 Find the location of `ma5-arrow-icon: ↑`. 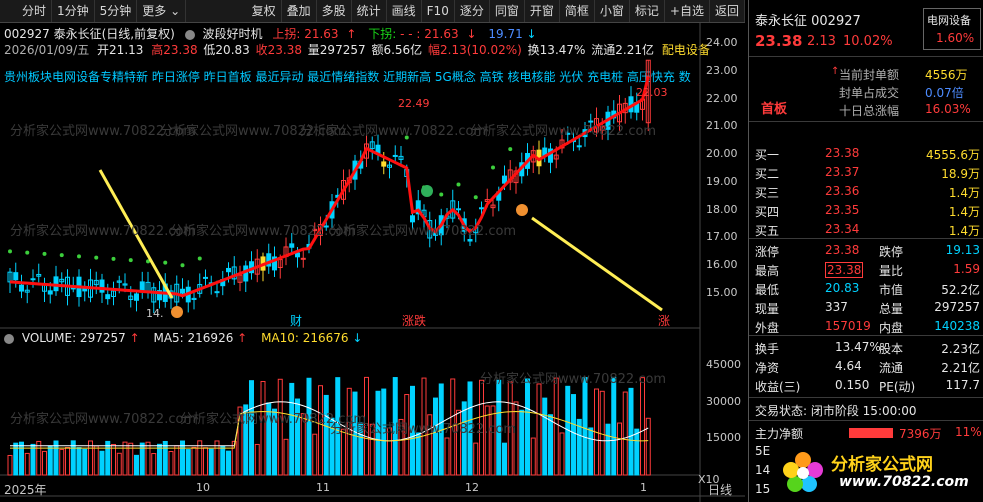

ma5-arrow-icon: ↑ is located at coordinates (242, 338).